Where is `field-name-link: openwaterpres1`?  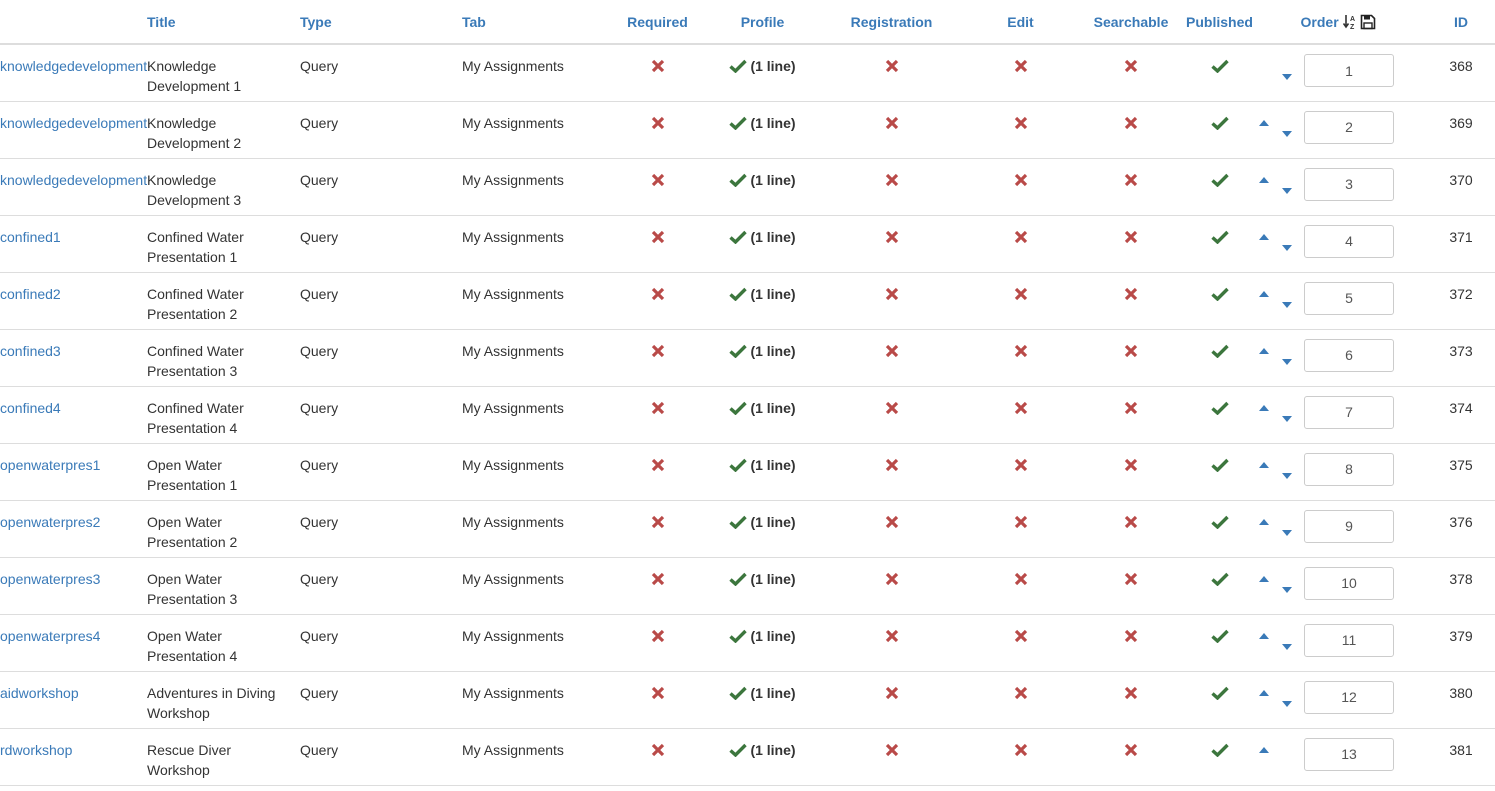
field-name-link: openwaterpres1 is located at coordinates (50, 465).